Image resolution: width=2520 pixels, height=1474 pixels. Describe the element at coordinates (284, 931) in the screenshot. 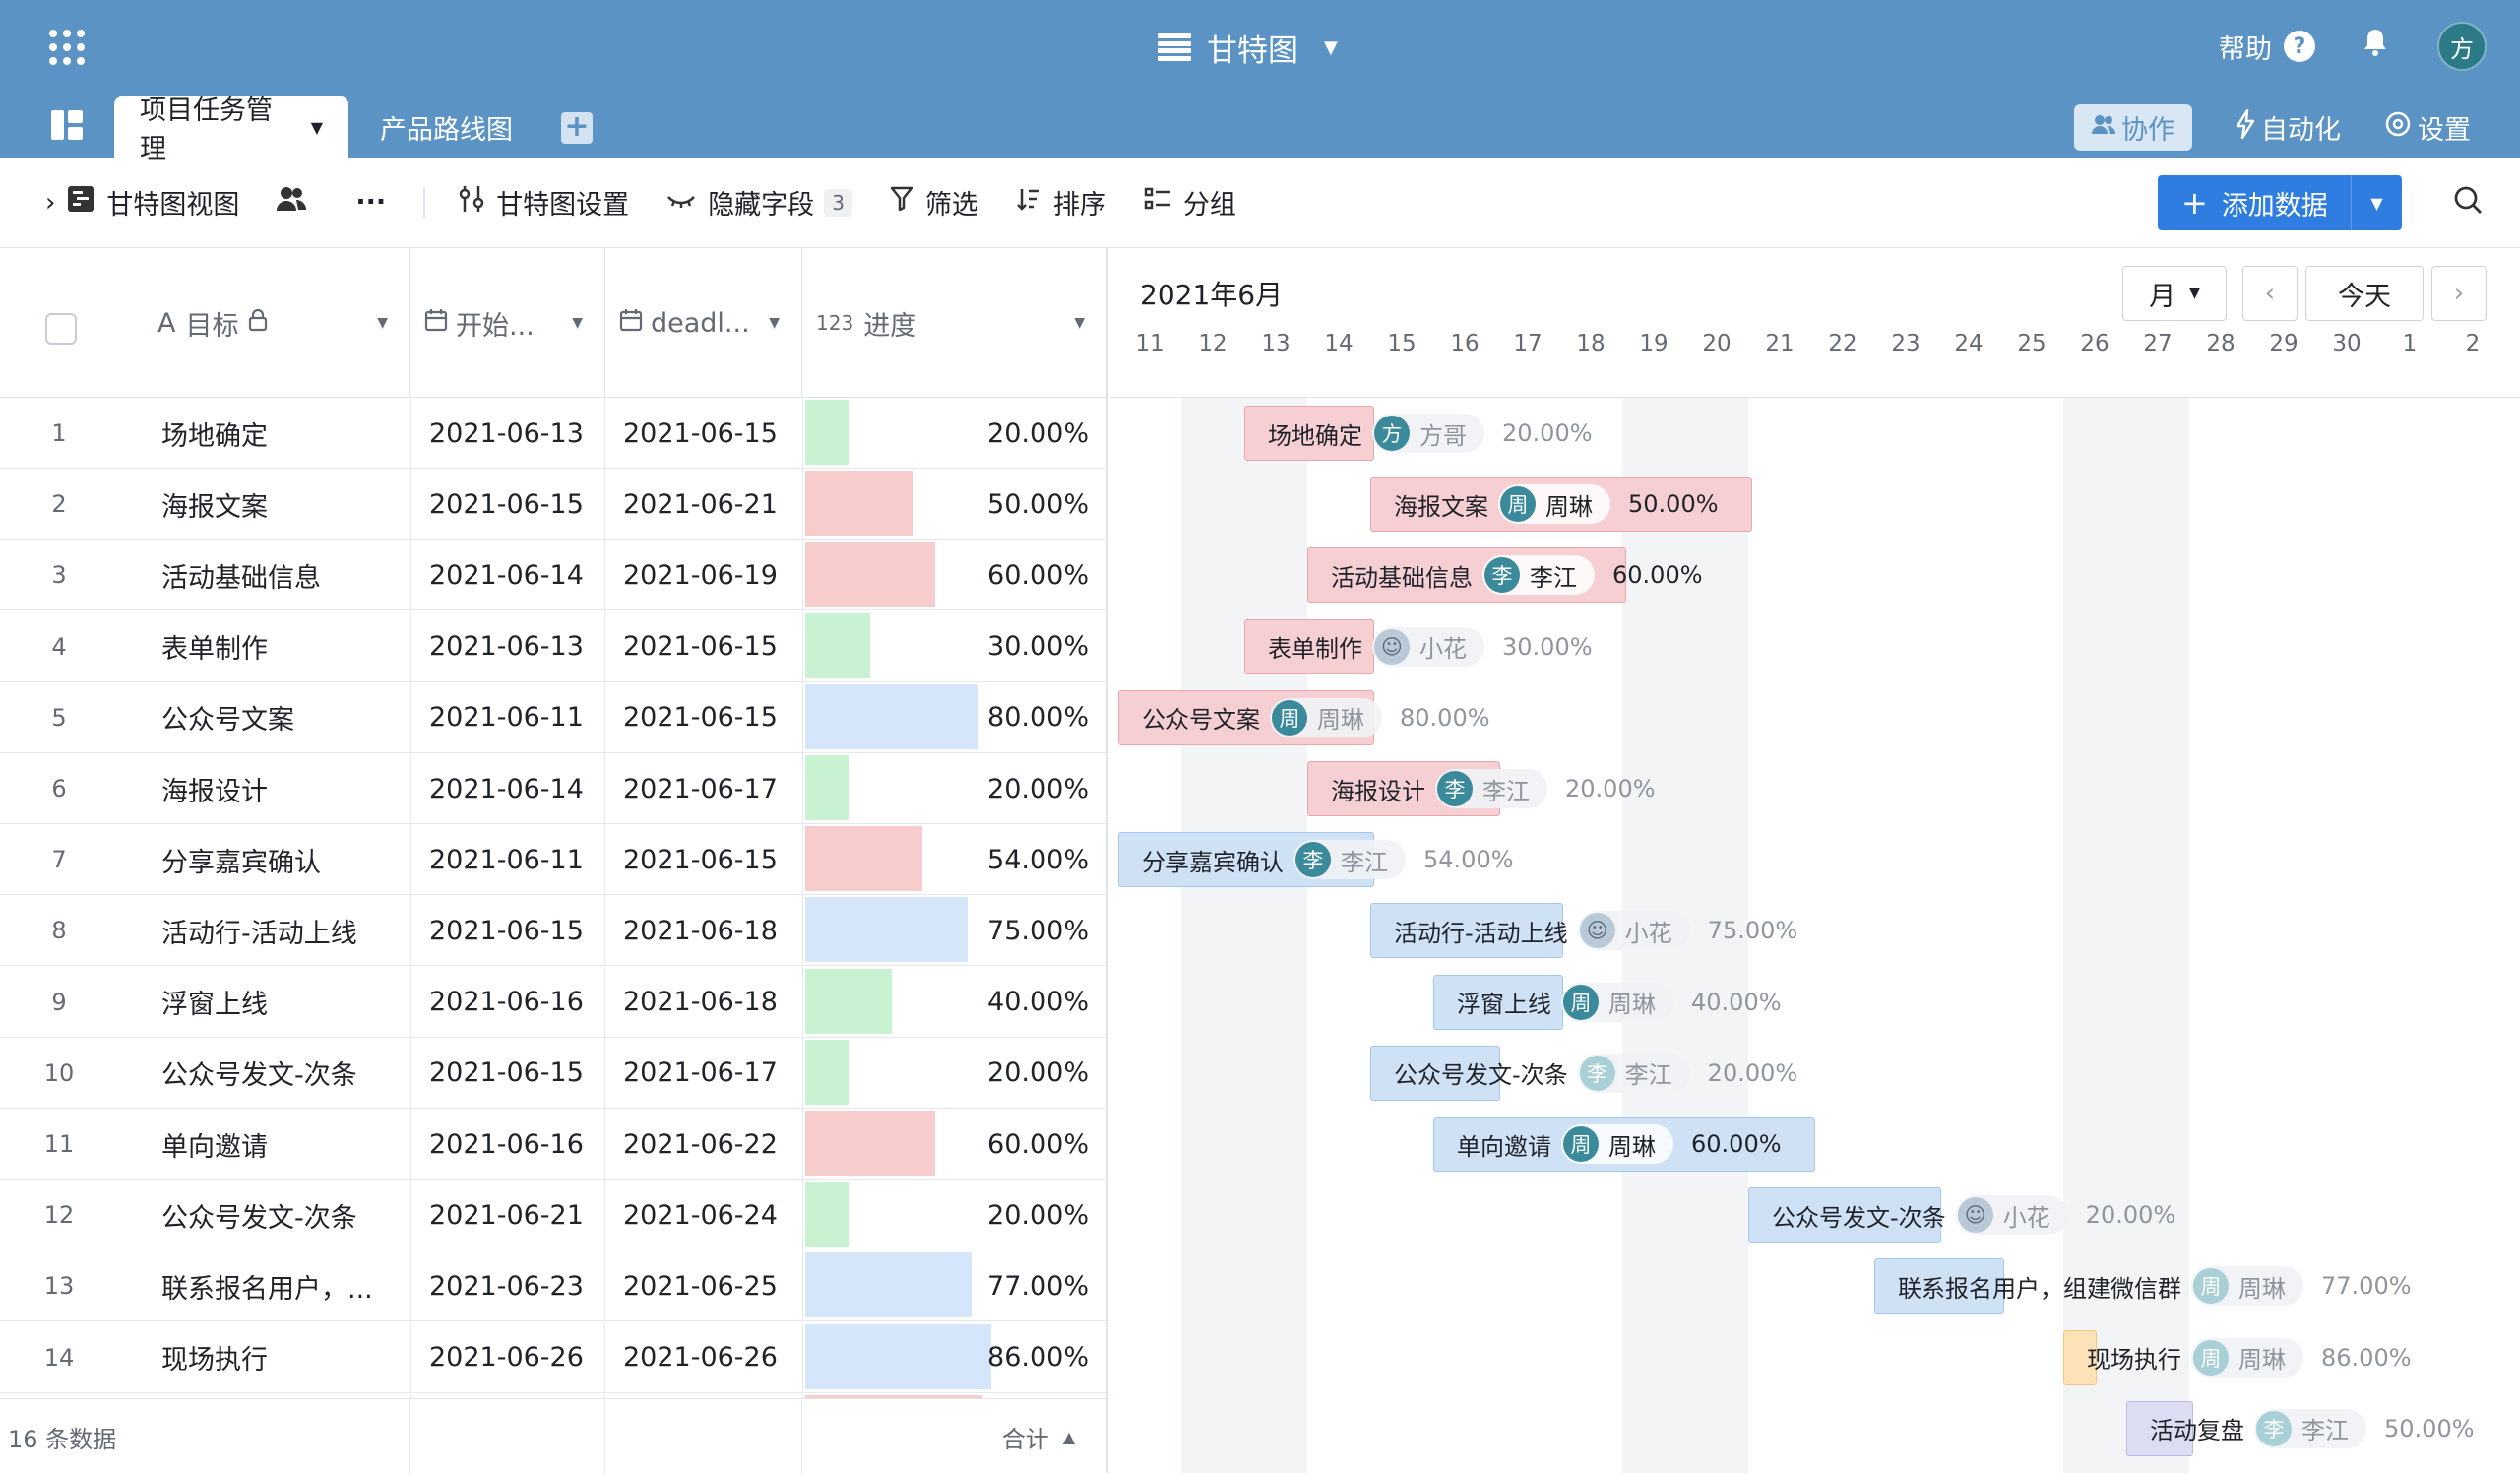

I see `task-title-cell: 活动行-活动上线` at that location.